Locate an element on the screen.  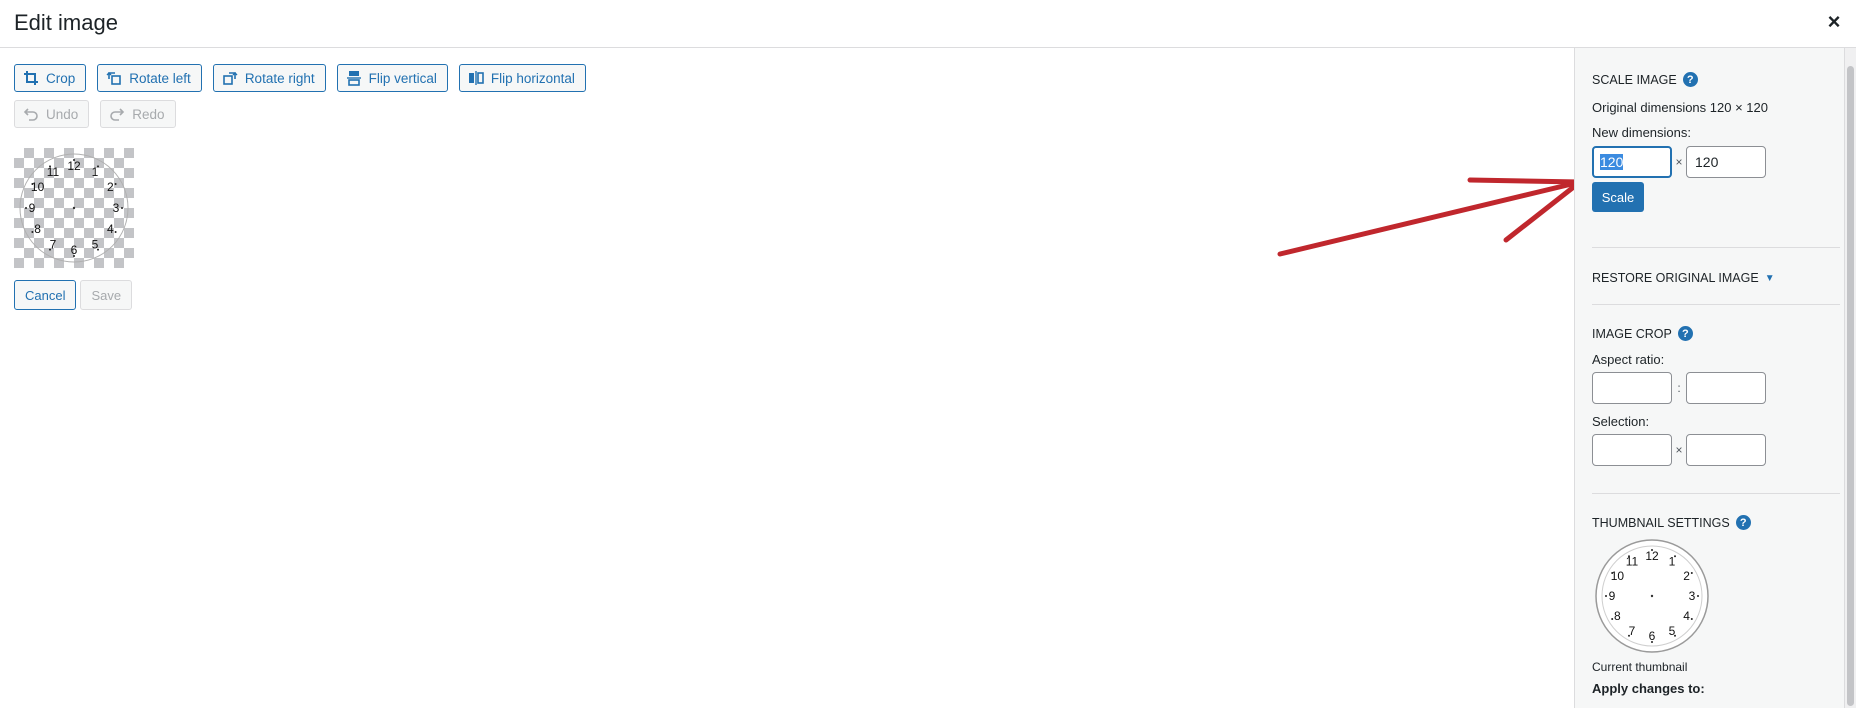
aspect-ratio-width-input is located at coordinates (1632, 388).